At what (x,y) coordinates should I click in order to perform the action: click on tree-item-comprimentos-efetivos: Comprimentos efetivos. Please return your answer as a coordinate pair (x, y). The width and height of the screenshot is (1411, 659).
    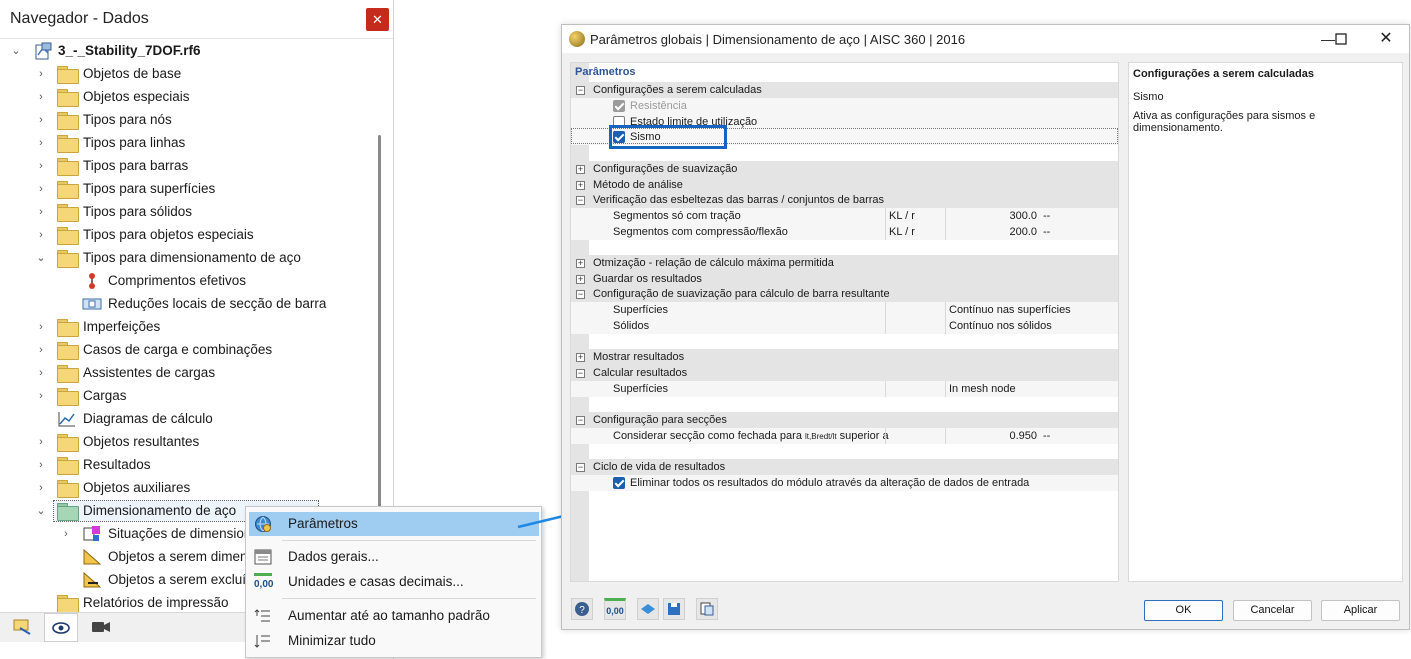
    Looking at the image, I should click on (185, 281).